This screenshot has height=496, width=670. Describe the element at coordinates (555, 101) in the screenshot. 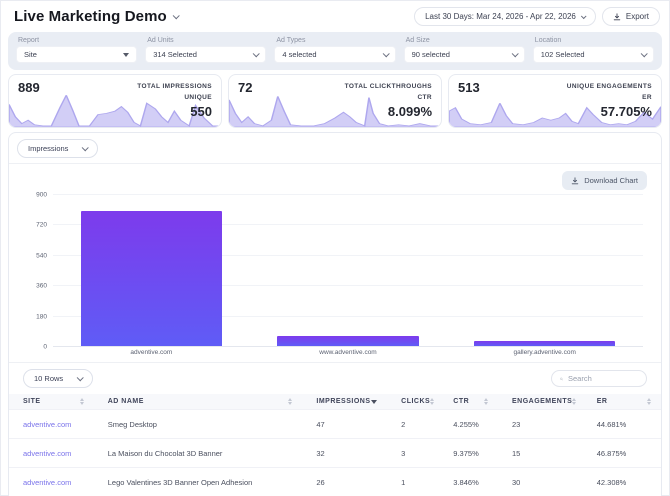

I see `kpi-card-engagements: 513 UNIQUE ENGAGEMENTS ER 57.705%` at that location.